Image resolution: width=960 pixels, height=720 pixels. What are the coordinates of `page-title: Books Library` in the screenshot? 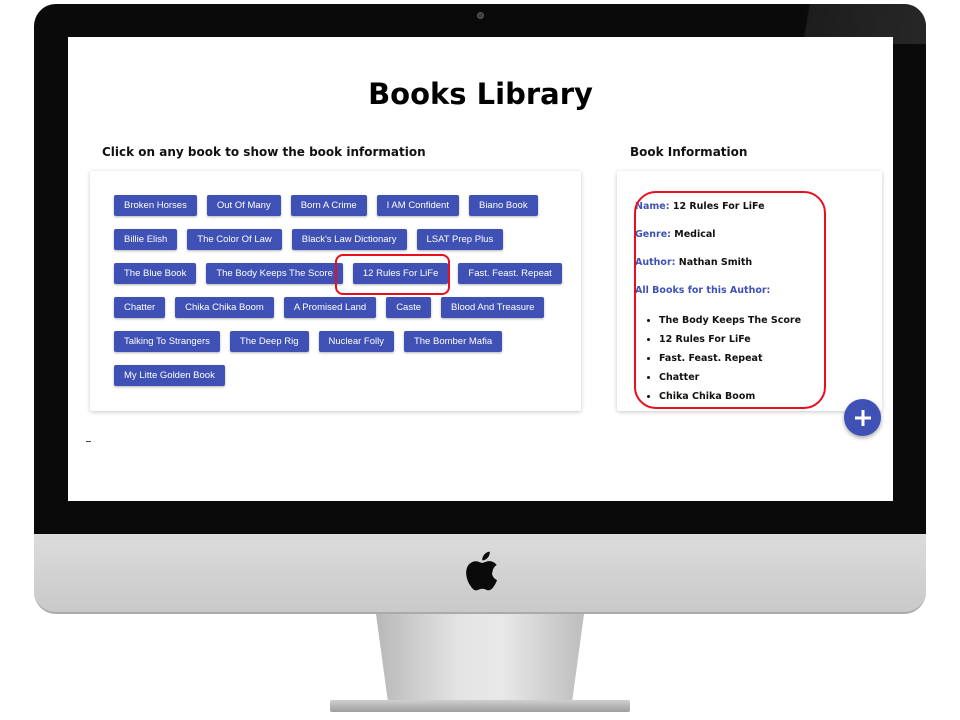 It's located at (480, 94).